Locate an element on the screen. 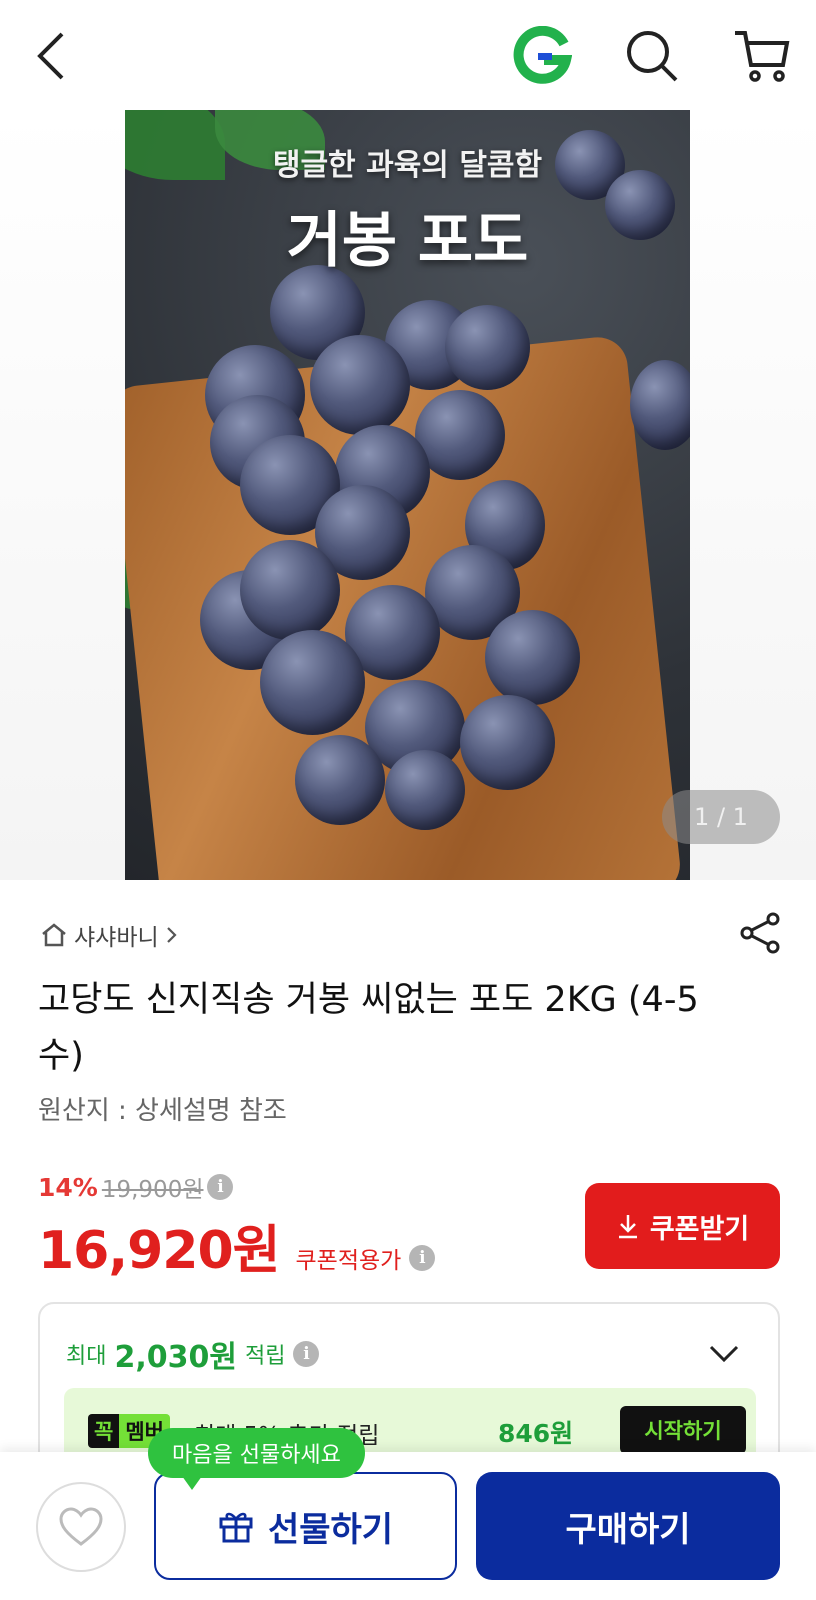 The width and height of the screenshot is (816, 1600). bottom-action-bar: 선물하기 구매하기 is located at coordinates (408, 1526).